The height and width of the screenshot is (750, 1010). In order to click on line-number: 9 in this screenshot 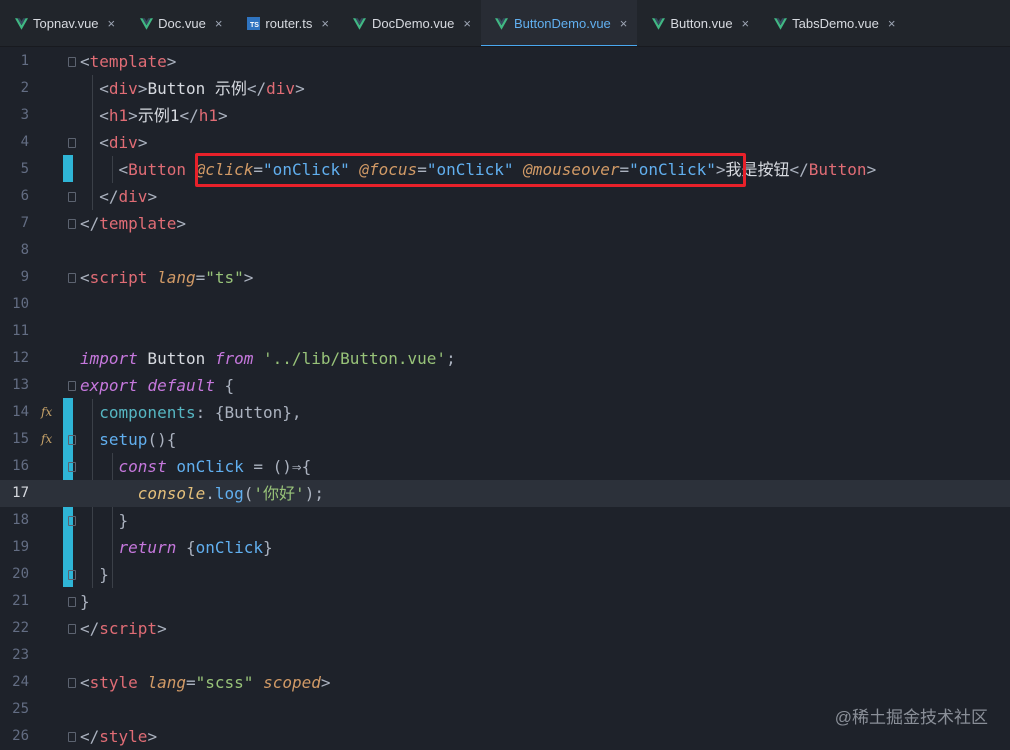, I will do `click(24, 277)`.